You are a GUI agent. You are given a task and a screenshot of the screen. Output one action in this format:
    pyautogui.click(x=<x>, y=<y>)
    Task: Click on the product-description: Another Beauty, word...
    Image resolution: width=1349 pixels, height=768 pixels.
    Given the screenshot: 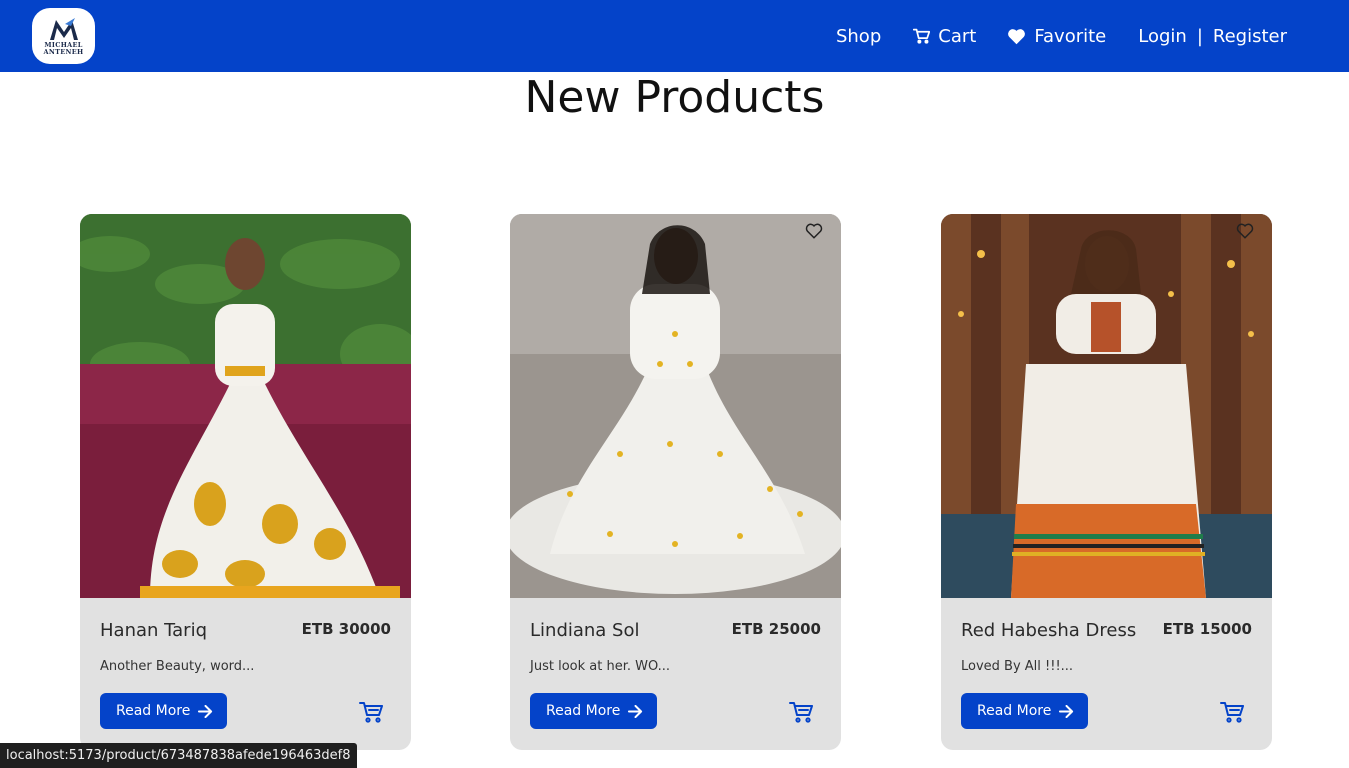 What is the action you would take?
    pyautogui.click(x=177, y=666)
    